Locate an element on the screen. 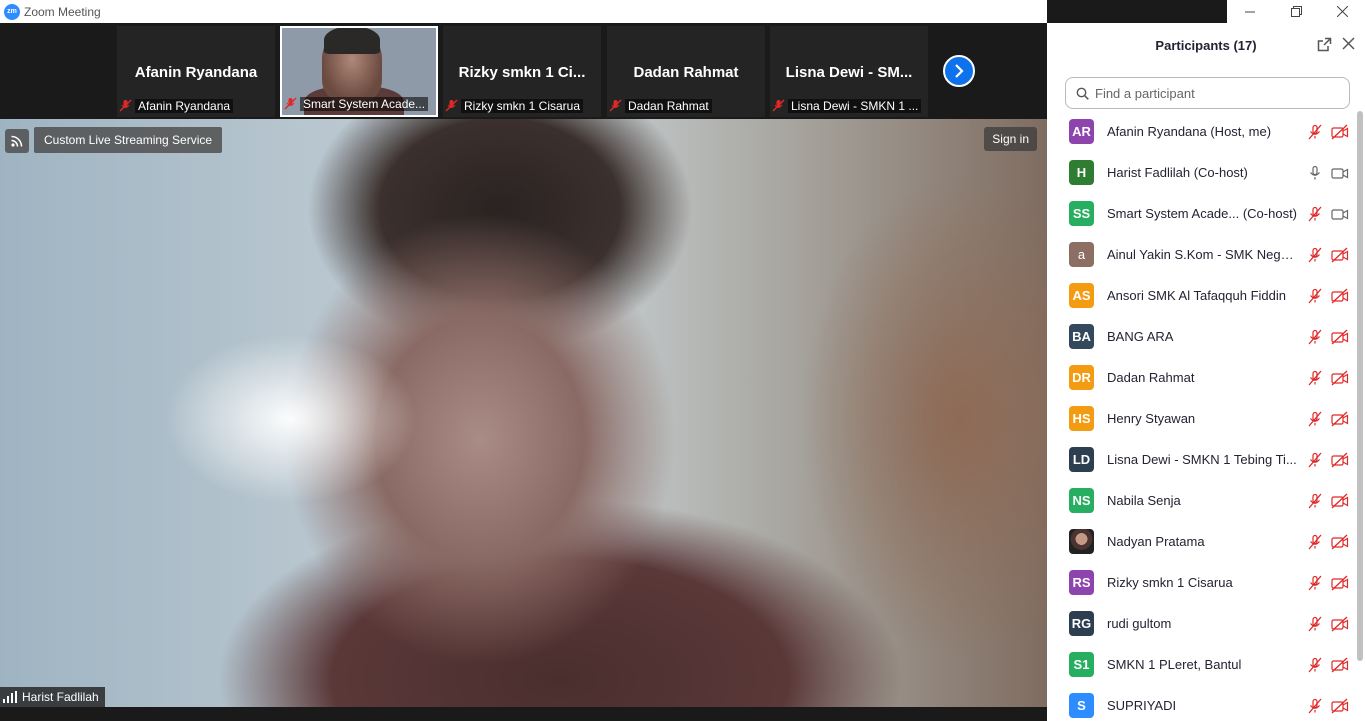 The width and height of the screenshot is (1365, 721). participant-name: Smart System Acade... (Co-host) is located at coordinates (1202, 213).